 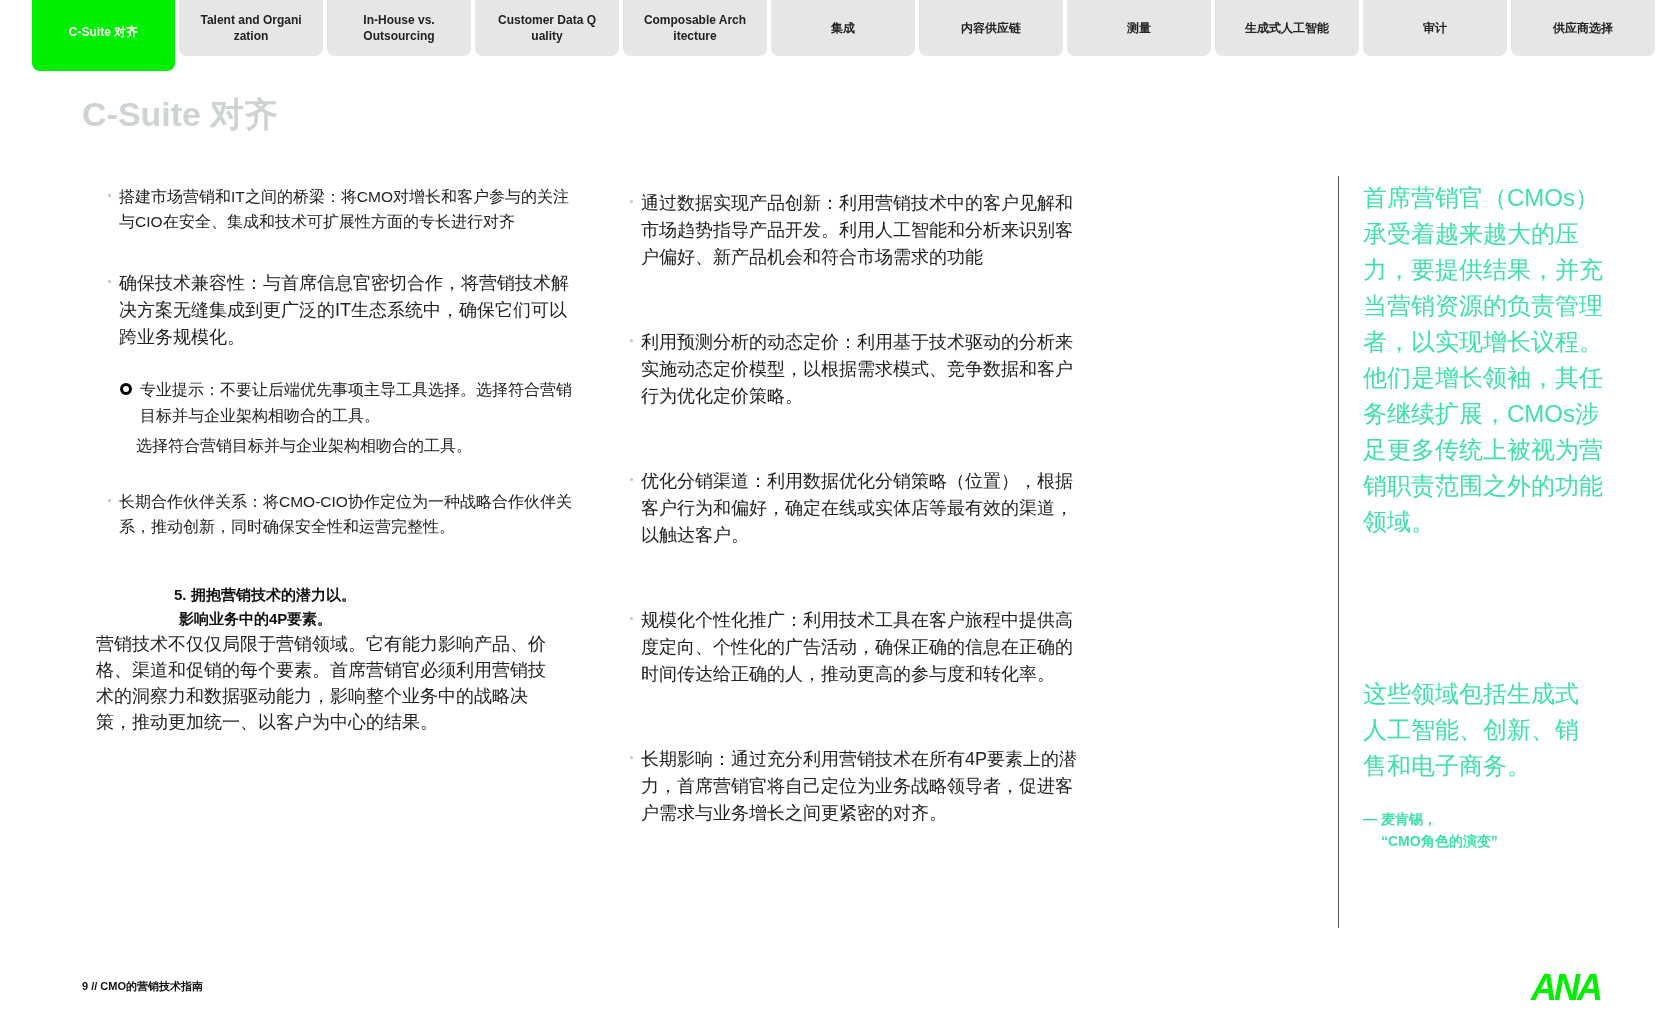 I want to click on quote-attribution: “CMO角色的演变”, so click(x=1439, y=841).